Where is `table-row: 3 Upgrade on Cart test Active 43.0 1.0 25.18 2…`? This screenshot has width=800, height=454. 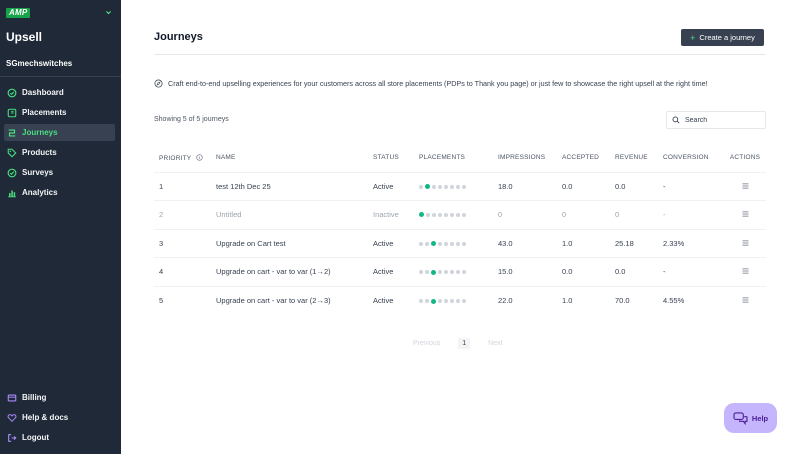
table-row: 3 Upgrade on Cart test Active 43.0 1.0 25.18 2… is located at coordinates (460, 243).